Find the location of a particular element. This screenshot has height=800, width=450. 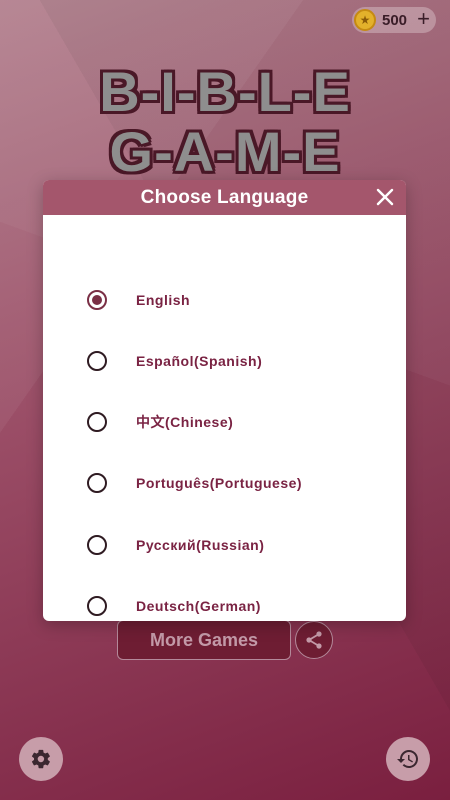

history-button is located at coordinates (408, 759).